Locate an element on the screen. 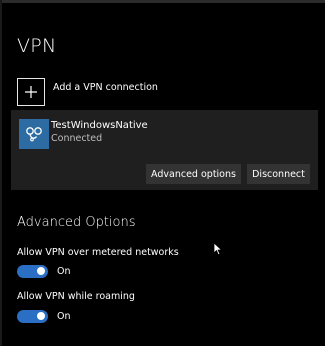 Image resolution: width=325 pixels, height=346 pixels. page-title: VPN is located at coordinates (37, 46).